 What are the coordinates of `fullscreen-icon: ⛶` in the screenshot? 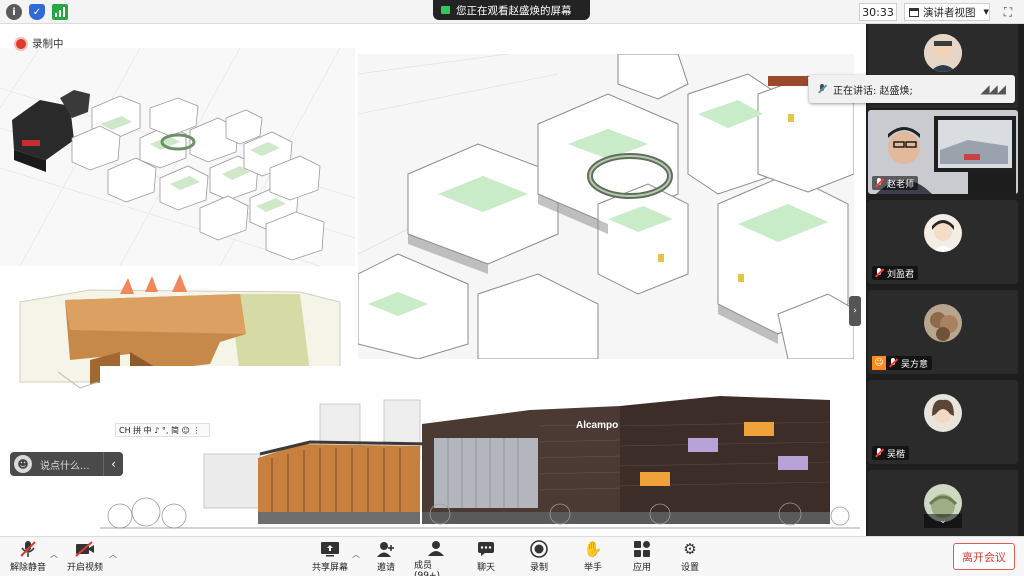 It's located at (1008, 12).